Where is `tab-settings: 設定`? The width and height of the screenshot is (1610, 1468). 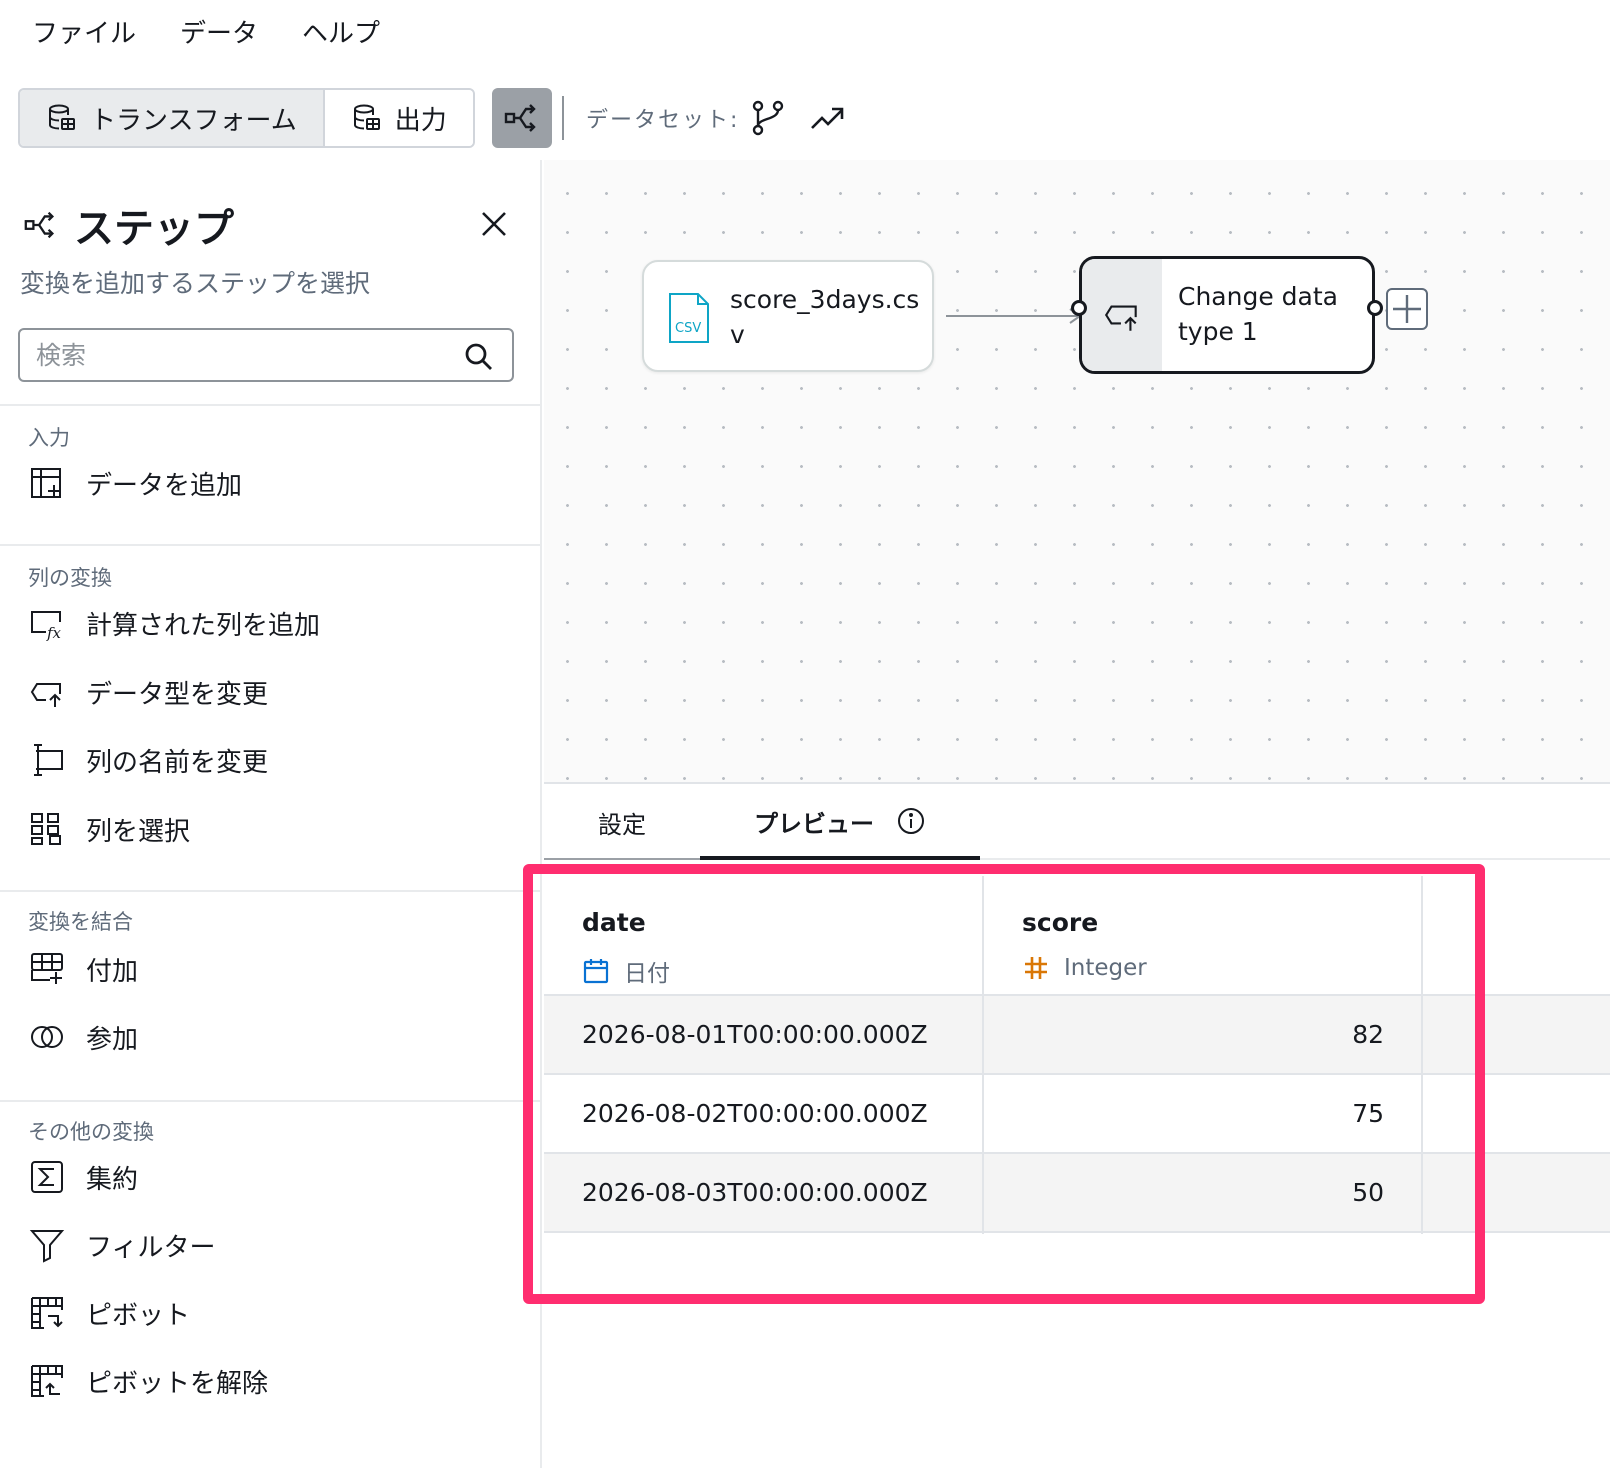 tab-settings: 設定 is located at coordinates (622, 823).